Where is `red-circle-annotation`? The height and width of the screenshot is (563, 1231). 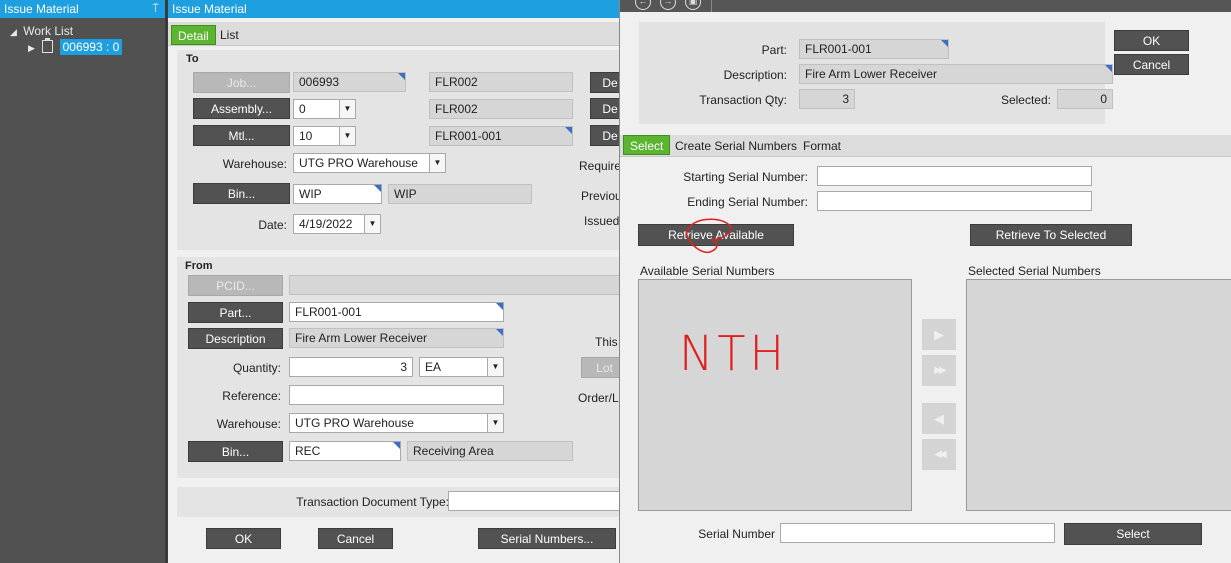 red-circle-annotation is located at coordinates (708, 236).